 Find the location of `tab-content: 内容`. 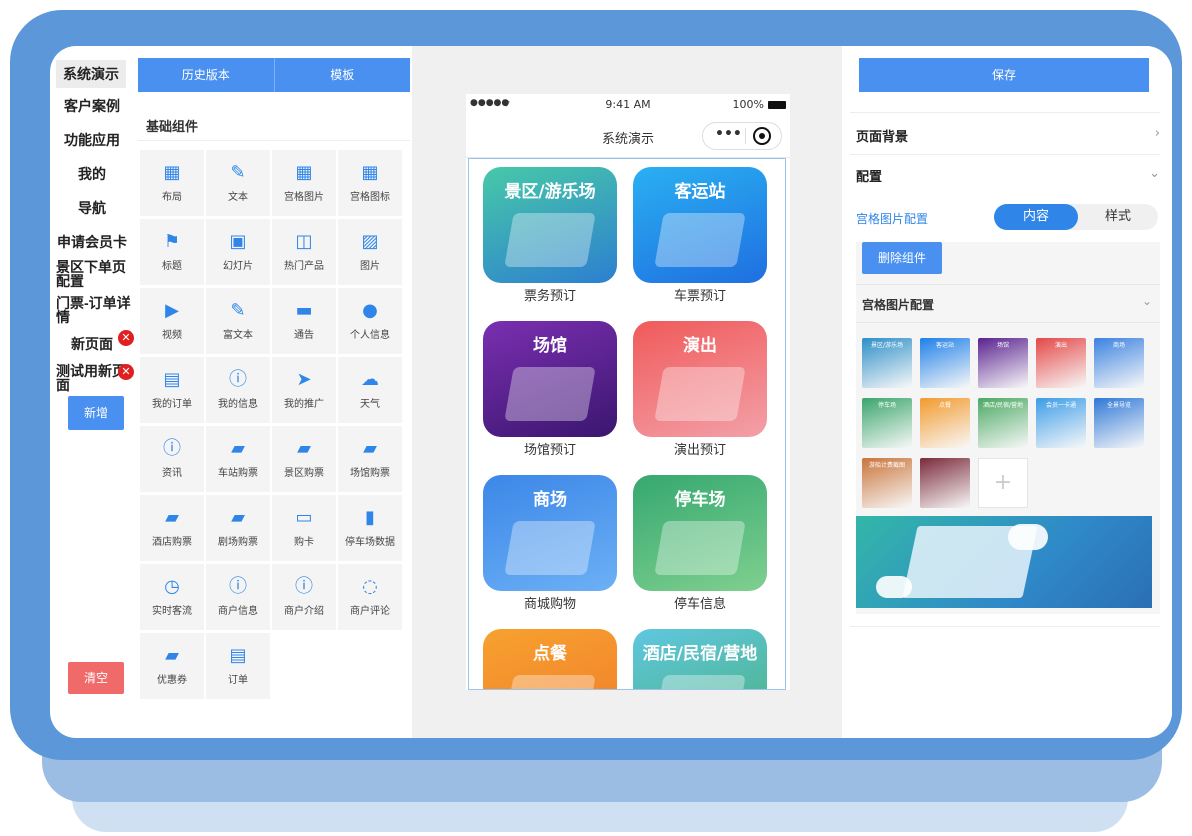

tab-content: 内容 is located at coordinates (1036, 217).